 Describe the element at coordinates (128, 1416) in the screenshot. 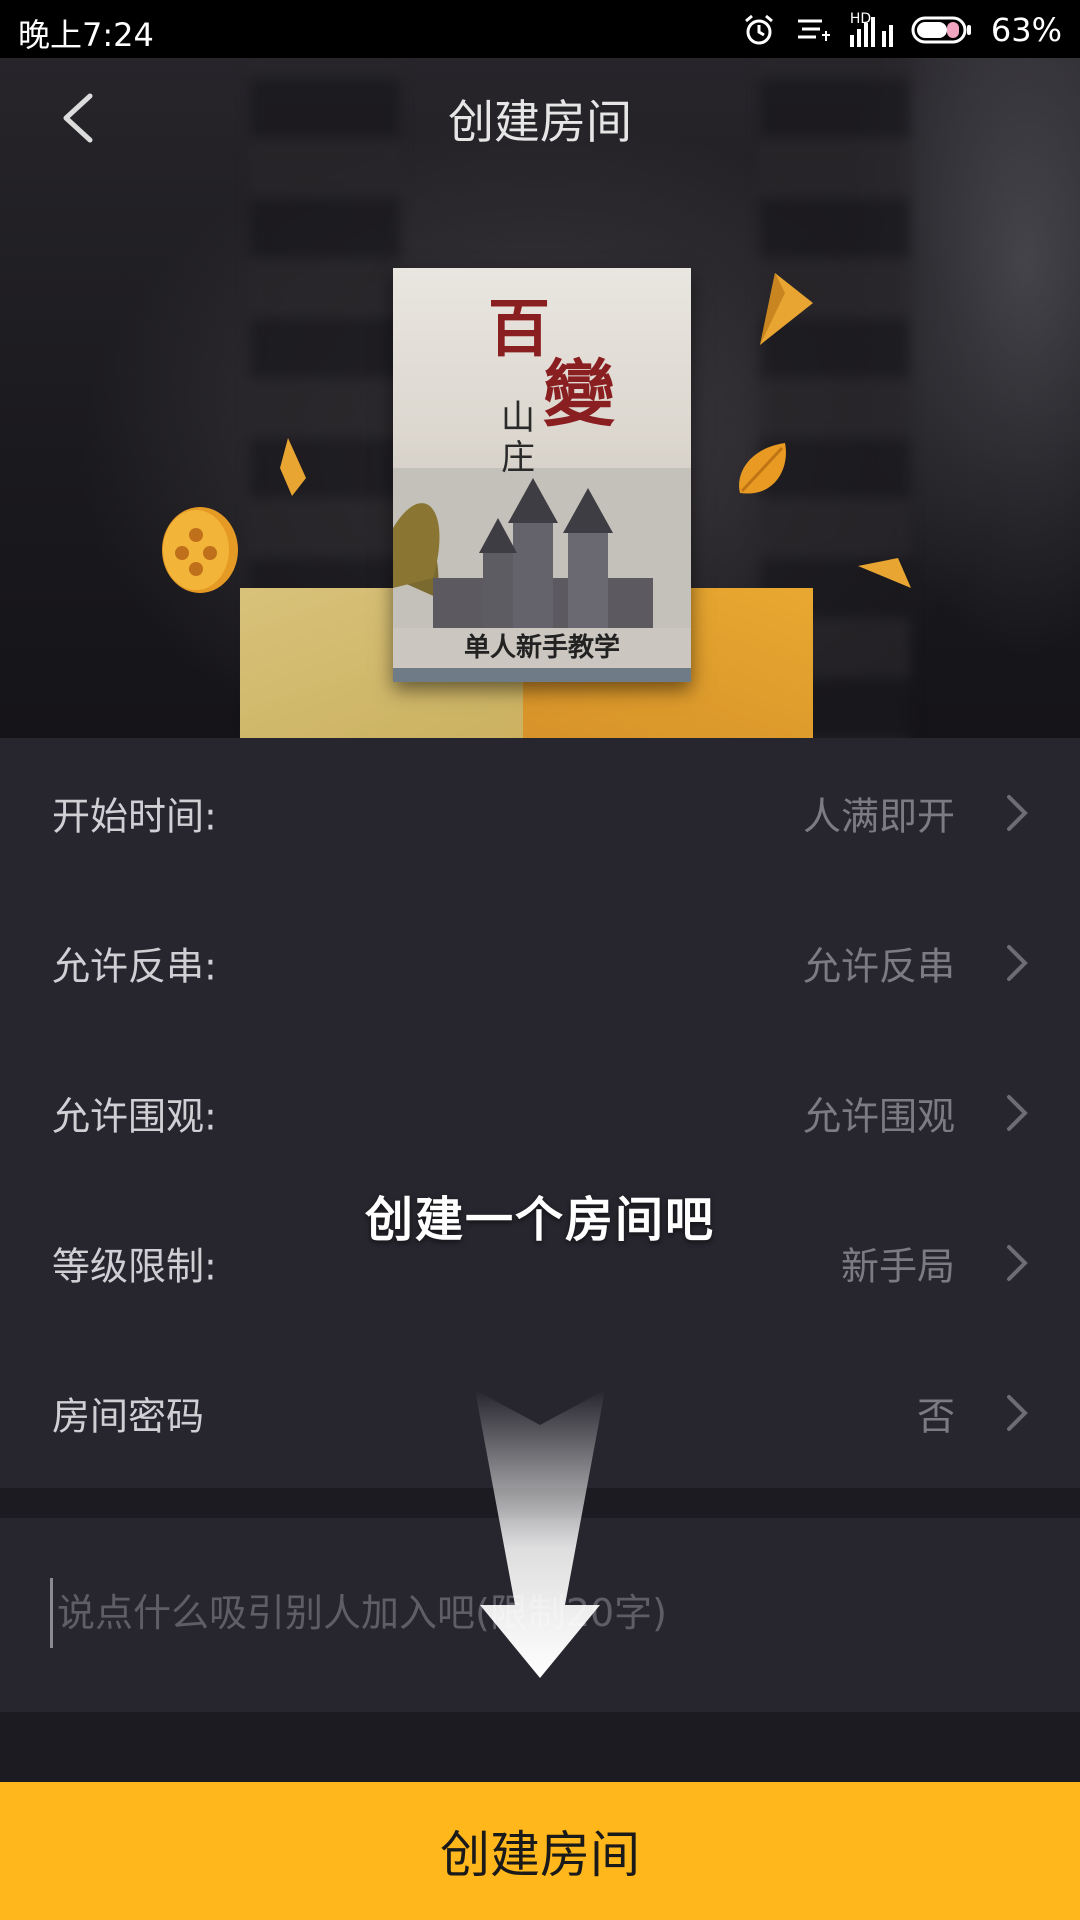

I see `setting-label: 房间密码` at that location.